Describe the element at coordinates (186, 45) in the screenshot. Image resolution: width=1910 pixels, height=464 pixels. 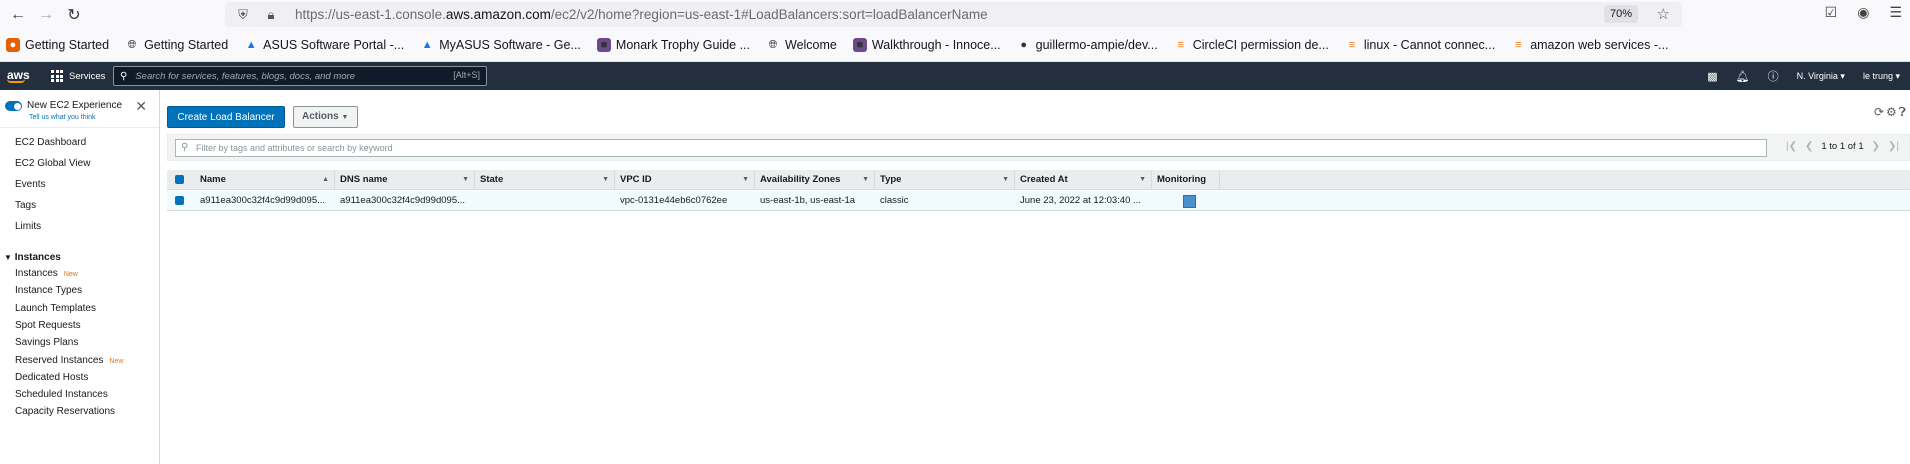
I see `bookmark-label: Getting Started` at that location.